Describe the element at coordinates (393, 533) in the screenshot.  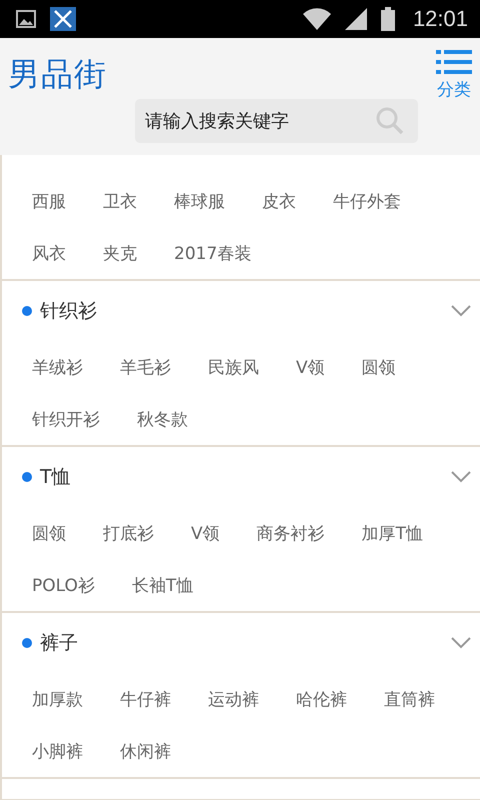
I see `category-tag: 加厚T恤` at that location.